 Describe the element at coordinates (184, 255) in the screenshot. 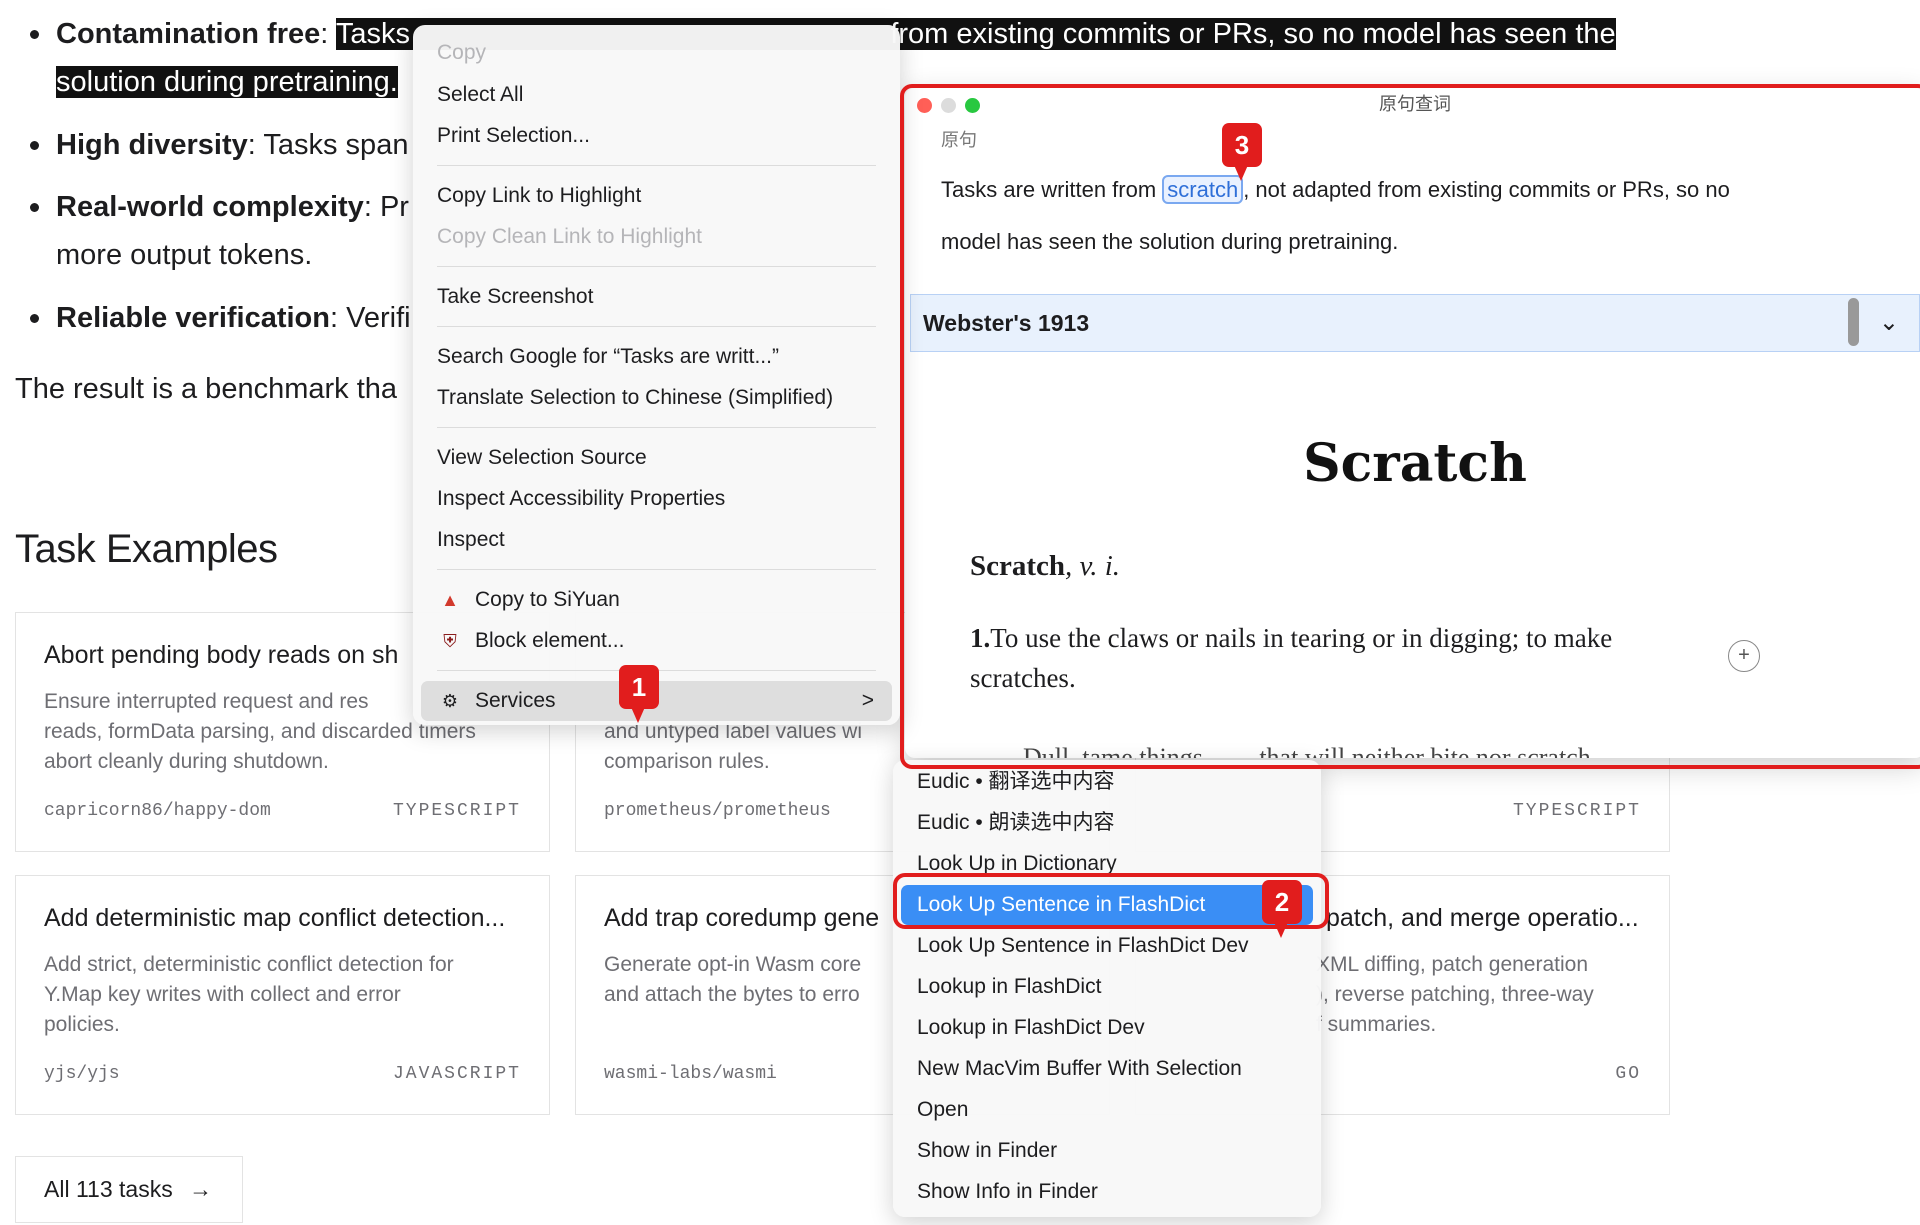

I see `bullet-complexity-line2: more output tokens.` at that location.